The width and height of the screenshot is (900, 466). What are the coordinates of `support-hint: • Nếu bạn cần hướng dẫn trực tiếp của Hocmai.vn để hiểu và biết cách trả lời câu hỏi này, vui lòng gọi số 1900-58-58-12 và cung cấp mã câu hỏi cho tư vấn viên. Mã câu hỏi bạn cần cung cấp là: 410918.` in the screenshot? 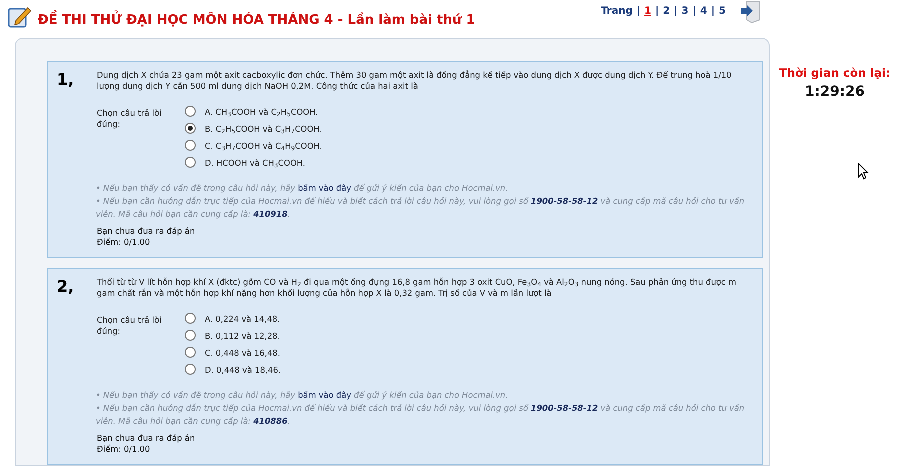 It's located at (421, 208).